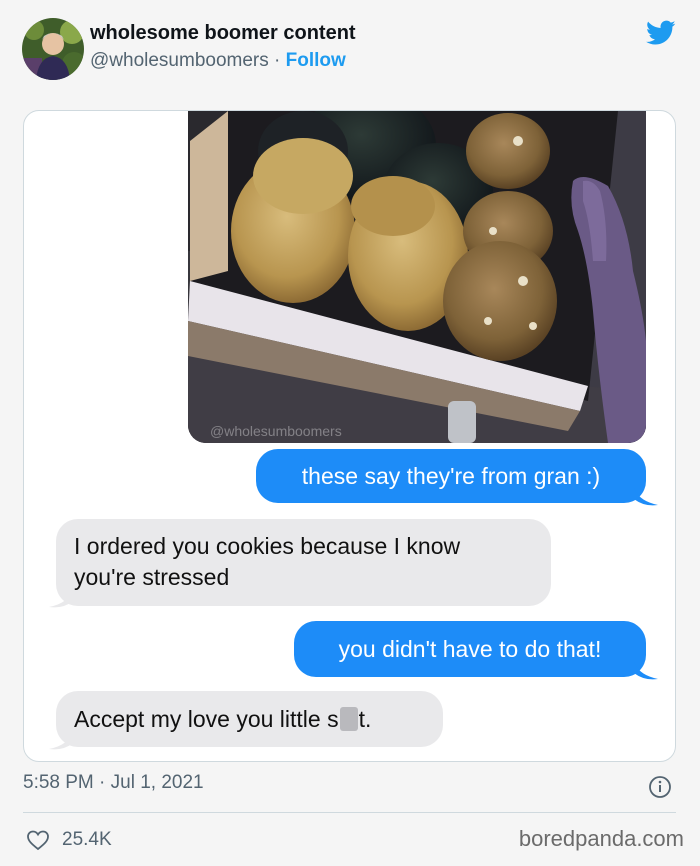  I want to click on sent-message-bubble: these say they're from gran :), so click(451, 476).